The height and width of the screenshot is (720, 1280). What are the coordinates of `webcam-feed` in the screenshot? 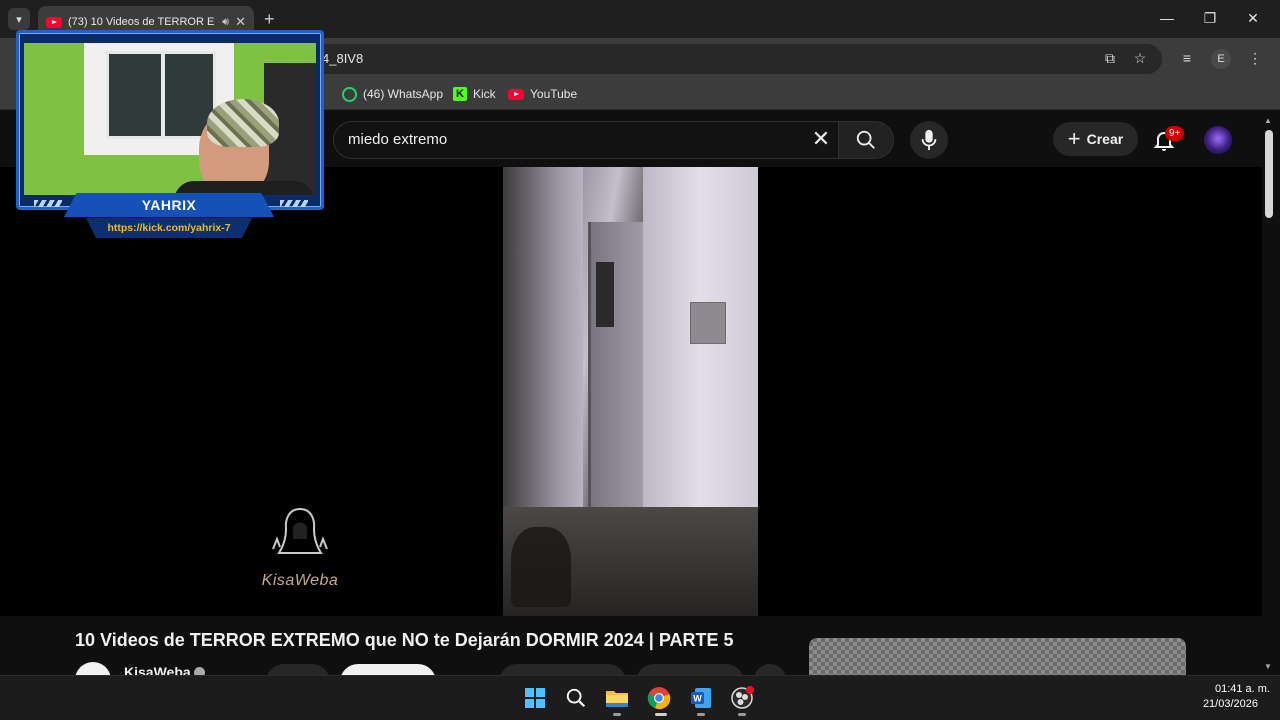 It's located at (170, 119).